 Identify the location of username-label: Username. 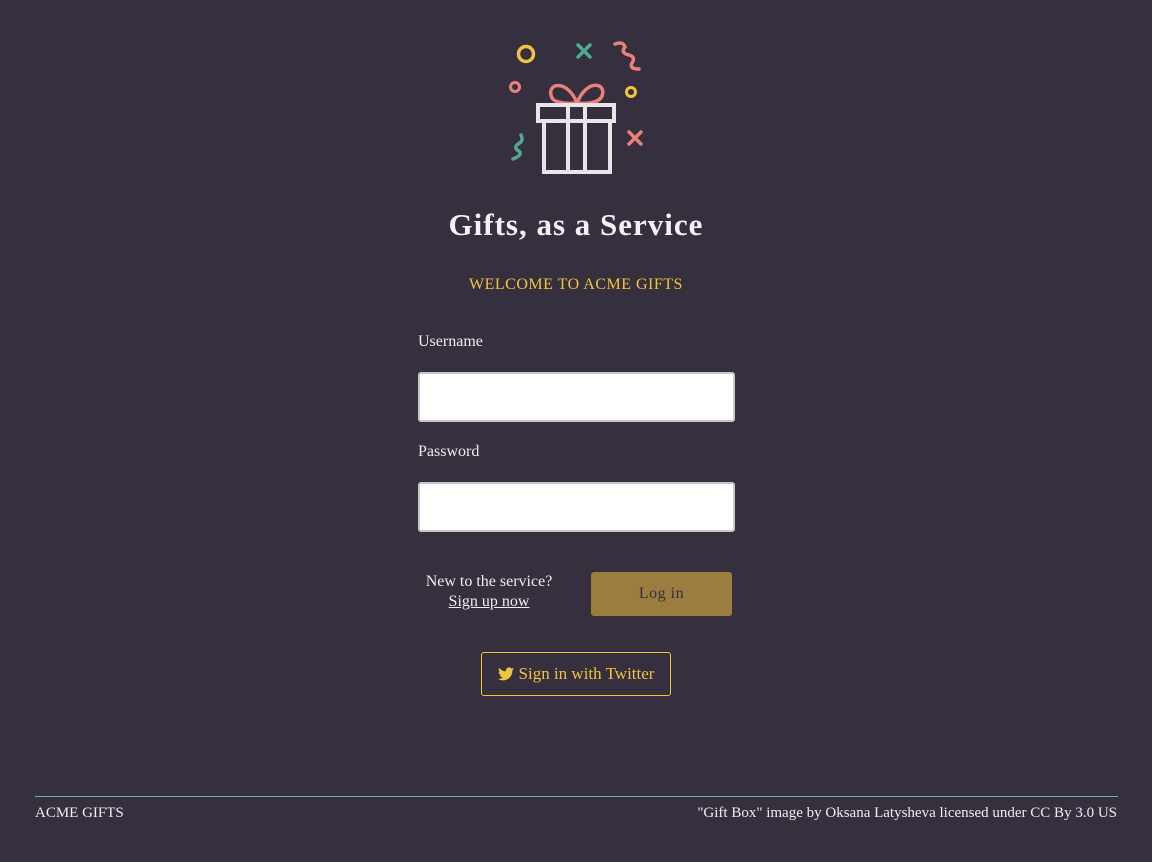
(450, 341).